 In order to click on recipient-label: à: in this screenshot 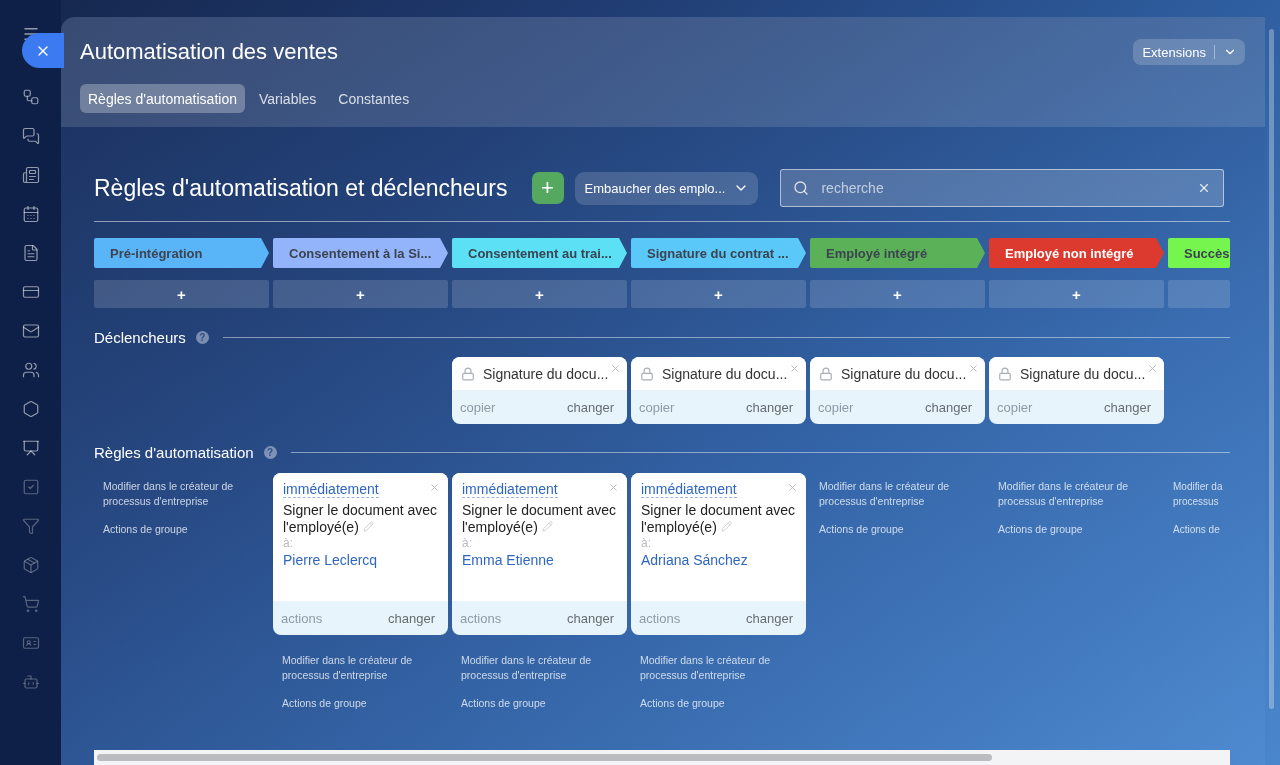, I will do `click(646, 543)`.